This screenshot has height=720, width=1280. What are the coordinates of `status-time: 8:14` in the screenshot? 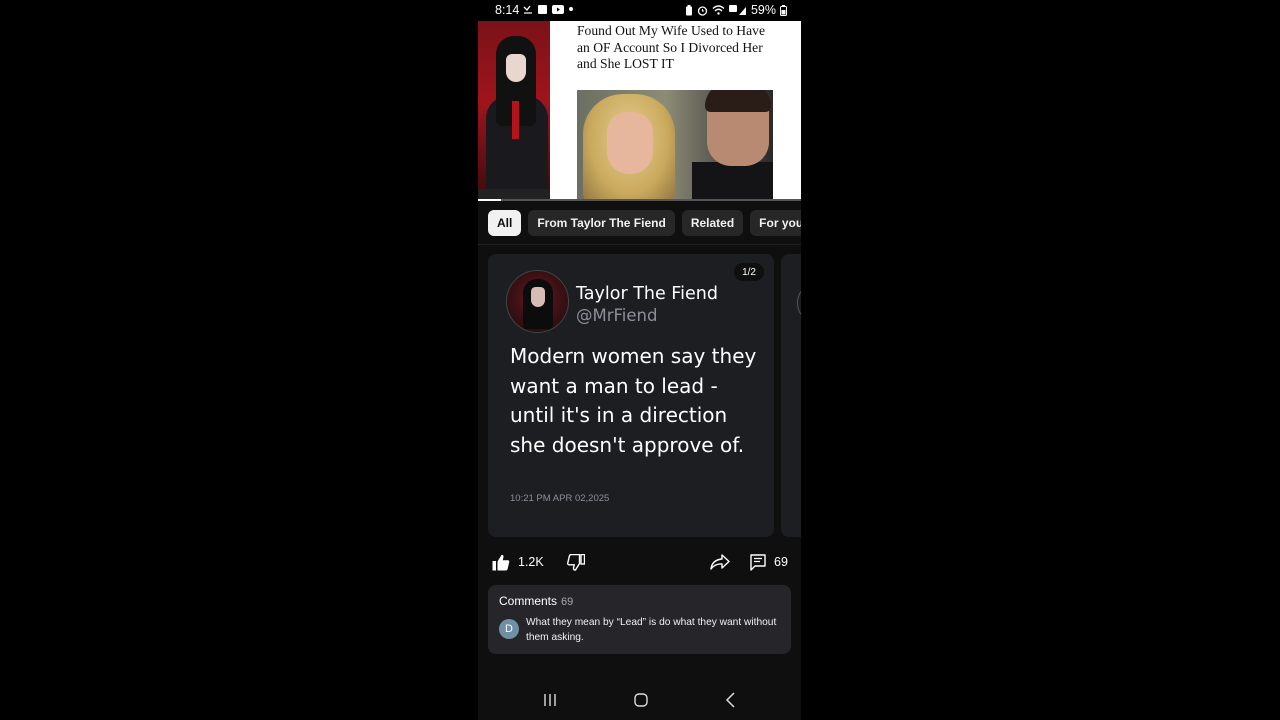 It's located at (507, 10).